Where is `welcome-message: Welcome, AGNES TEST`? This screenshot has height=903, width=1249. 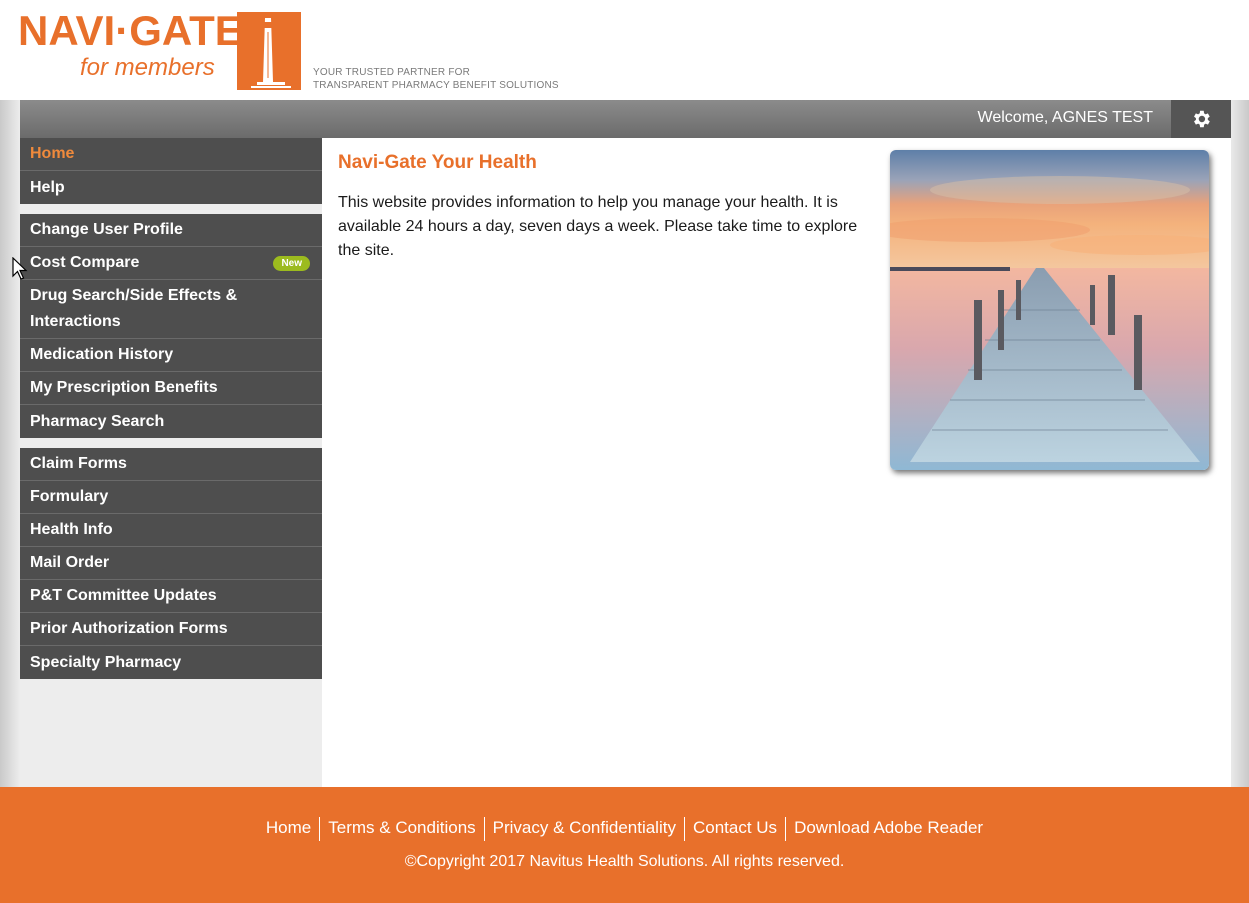
welcome-message: Welcome, AGNES TEST is located at coordinates (1065, 117).